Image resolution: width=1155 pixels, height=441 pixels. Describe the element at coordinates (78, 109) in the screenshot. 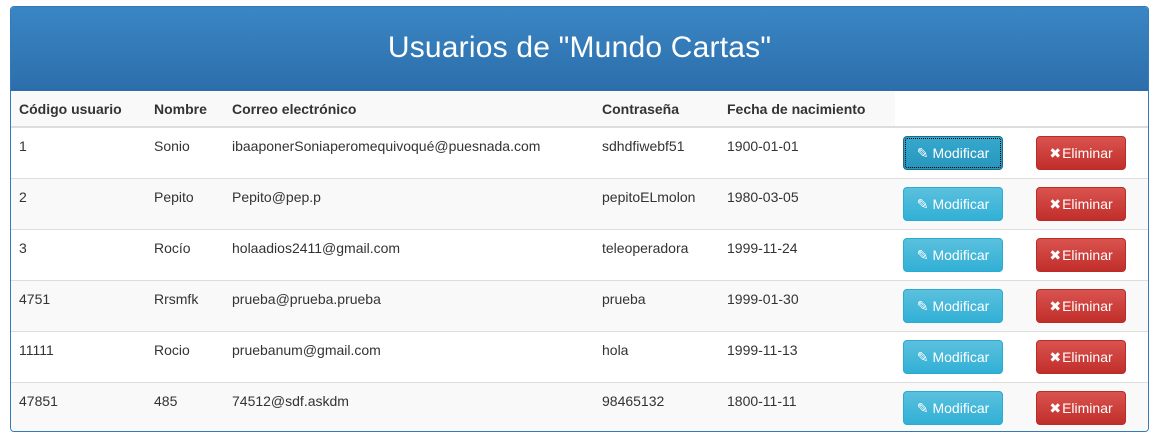

I see `header-codigo: Código usuario` at that location.